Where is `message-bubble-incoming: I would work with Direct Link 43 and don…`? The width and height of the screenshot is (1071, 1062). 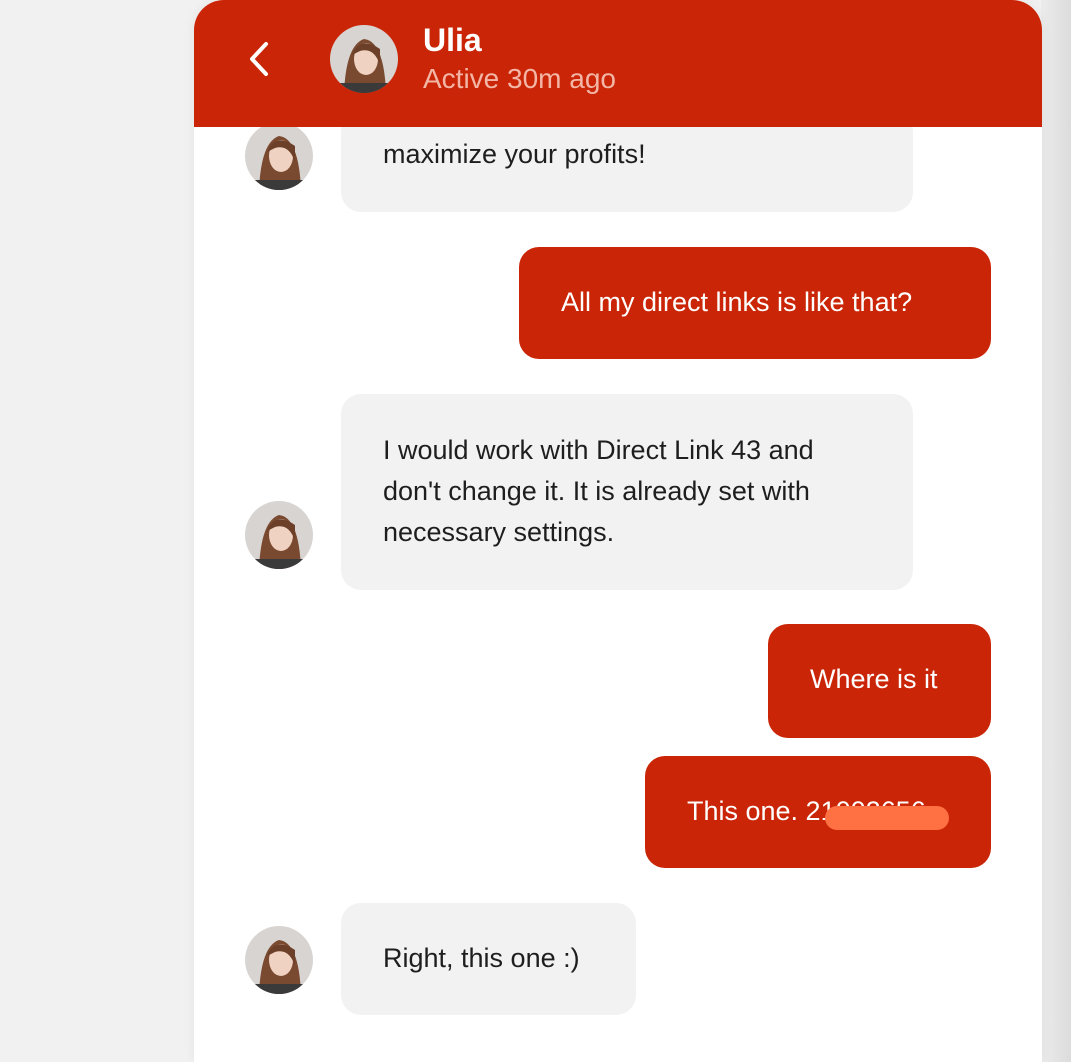 message-bubble-incoming: I would work with Direct Link 43 and don… is located at coordinates (627, 492).